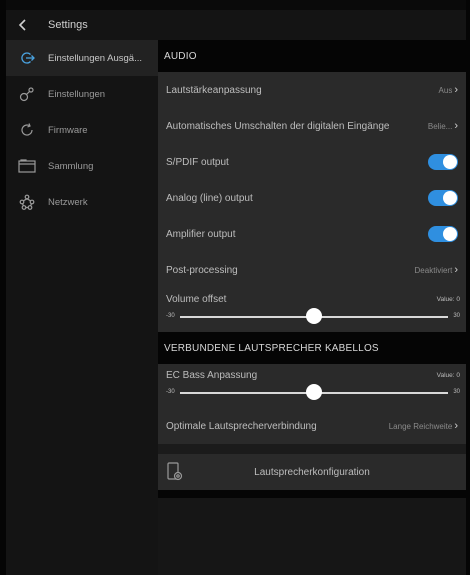 This screenshot has width=470, height=575. Describe the element at coordinates (197, 162) in the screenshot. I see `row-label: S/PDIF output` at that location.